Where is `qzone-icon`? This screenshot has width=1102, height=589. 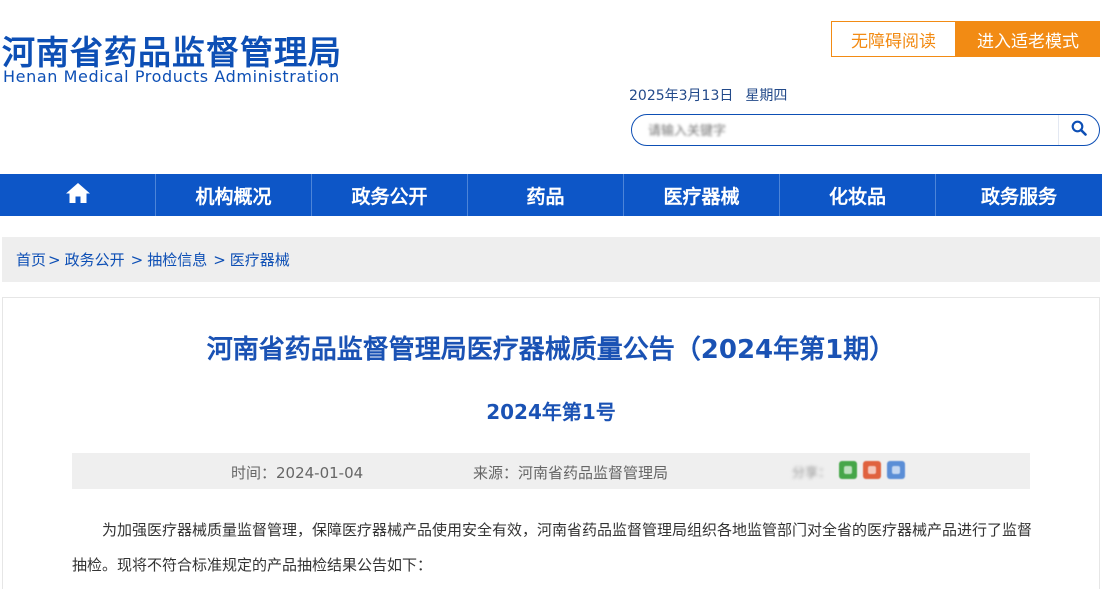 qzone-icon is located at coordinates (896, 470).